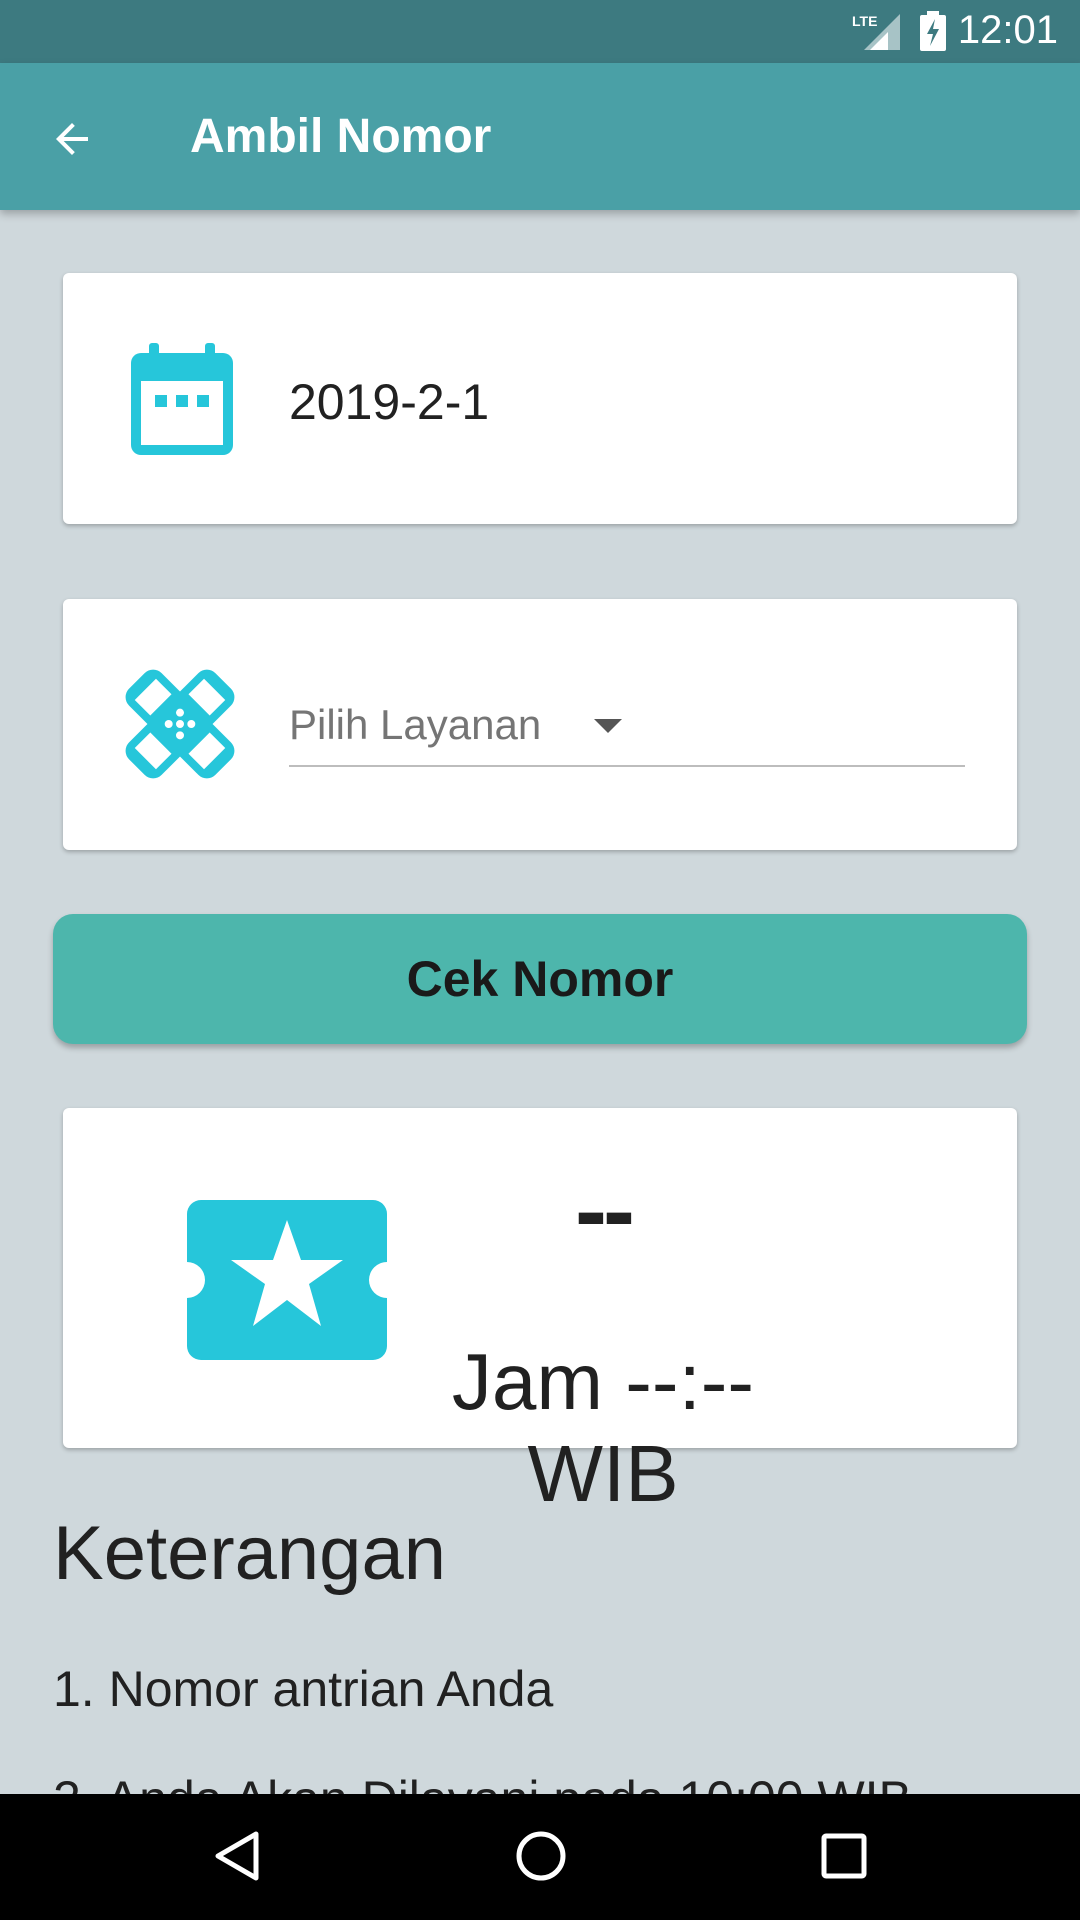  Describe the element at coordinates (341, 136) in the screenshot. I see `page-title: Ambil Nomor` at that location.